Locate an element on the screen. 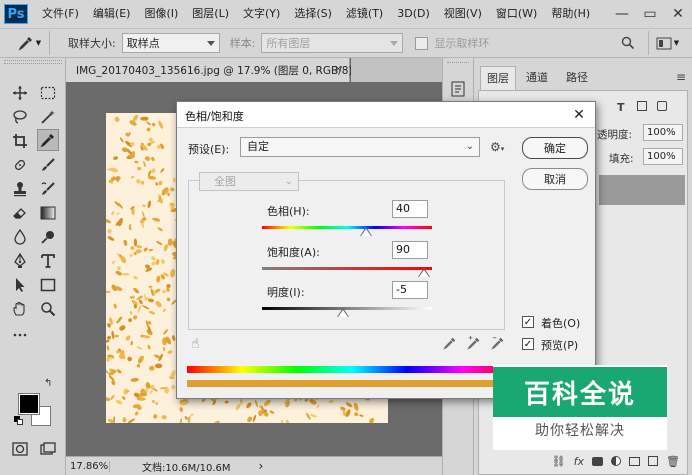 The width and height of the screenshot is (692, 475). close-document-icon: × is located at coordinates (338, 68).